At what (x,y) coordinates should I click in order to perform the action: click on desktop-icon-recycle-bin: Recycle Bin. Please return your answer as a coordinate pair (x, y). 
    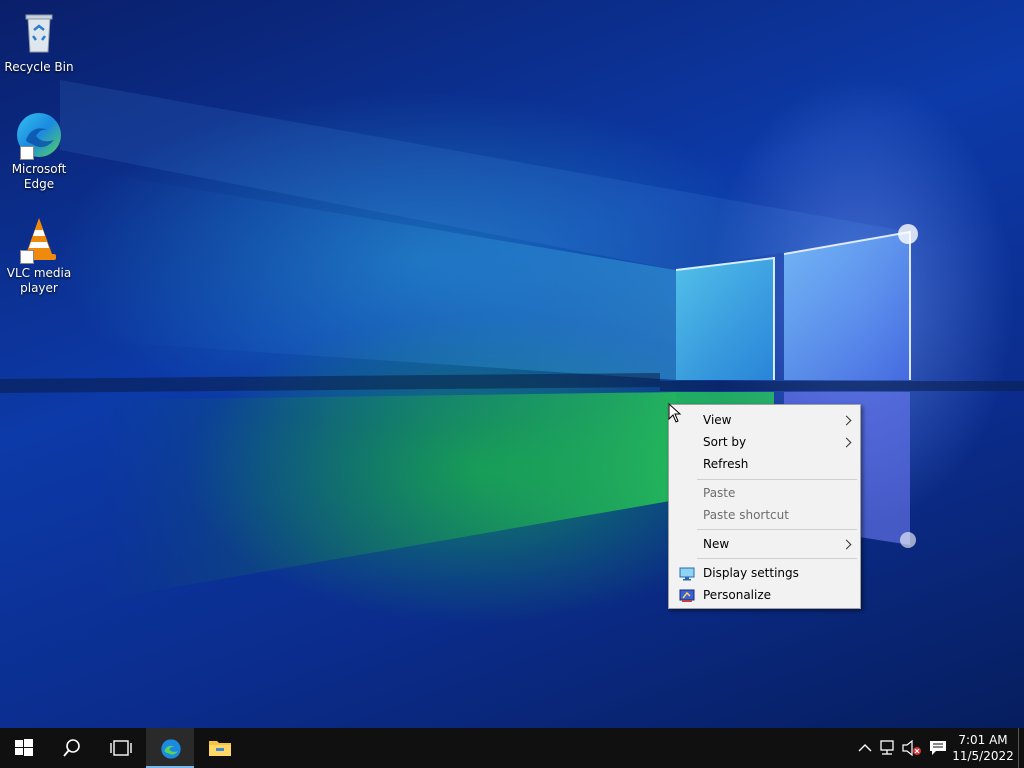
    Looking at the image, I should click on (39, 41).